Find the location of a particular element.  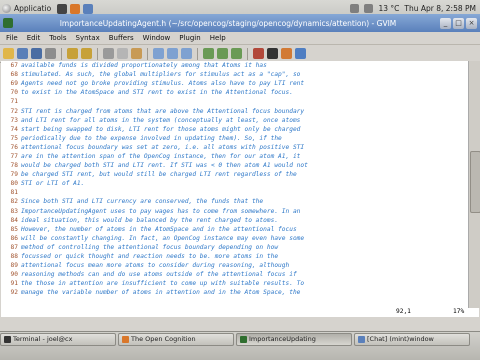

line-number: 89 is located at coordinates (14, 266).